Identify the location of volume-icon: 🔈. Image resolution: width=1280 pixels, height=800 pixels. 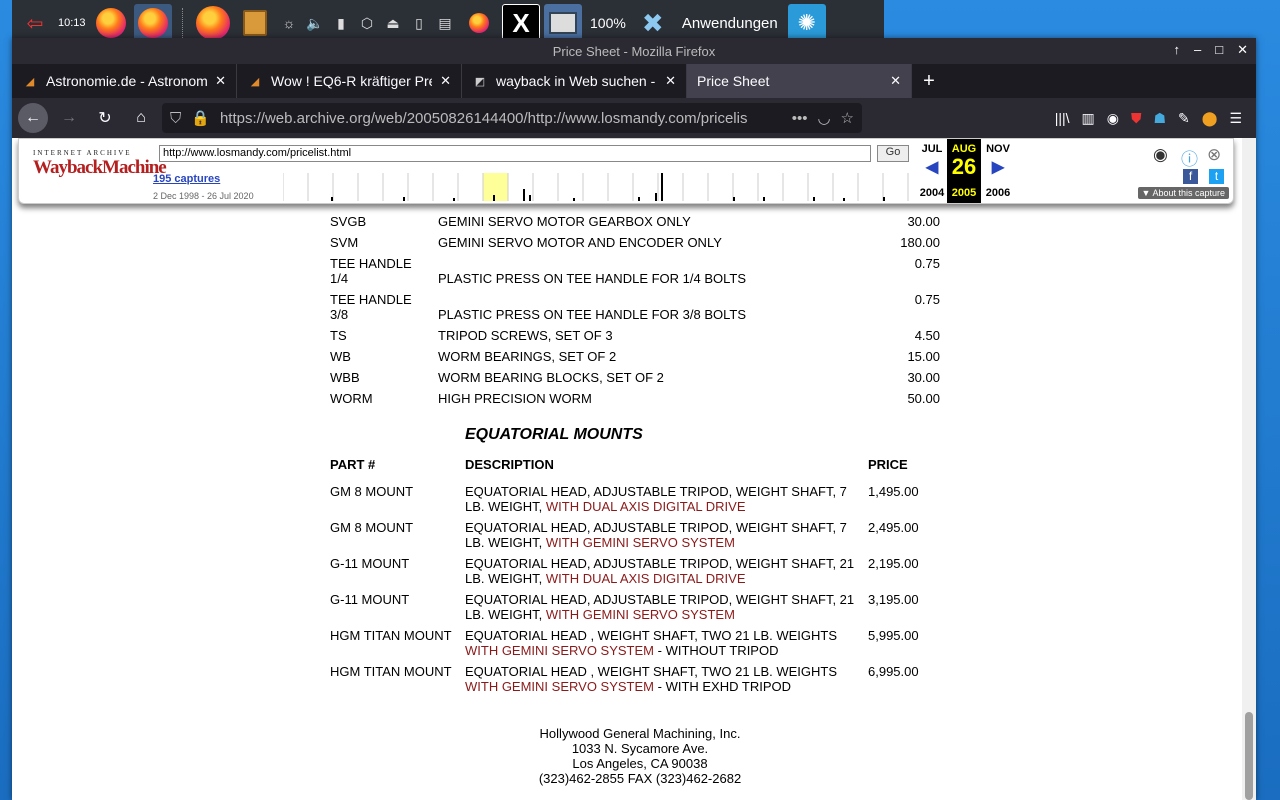
(315, 23).